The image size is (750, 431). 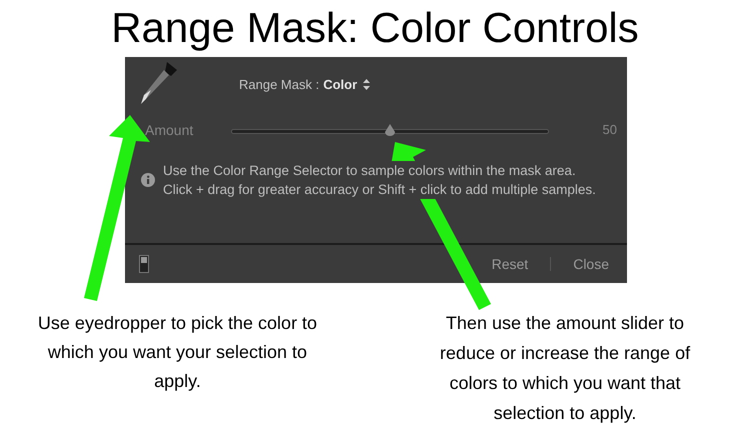 I want to click on eyedropper-caption: Use eyedropper to pick the color to which you want your selection to apply., so click(x=177, y=352).